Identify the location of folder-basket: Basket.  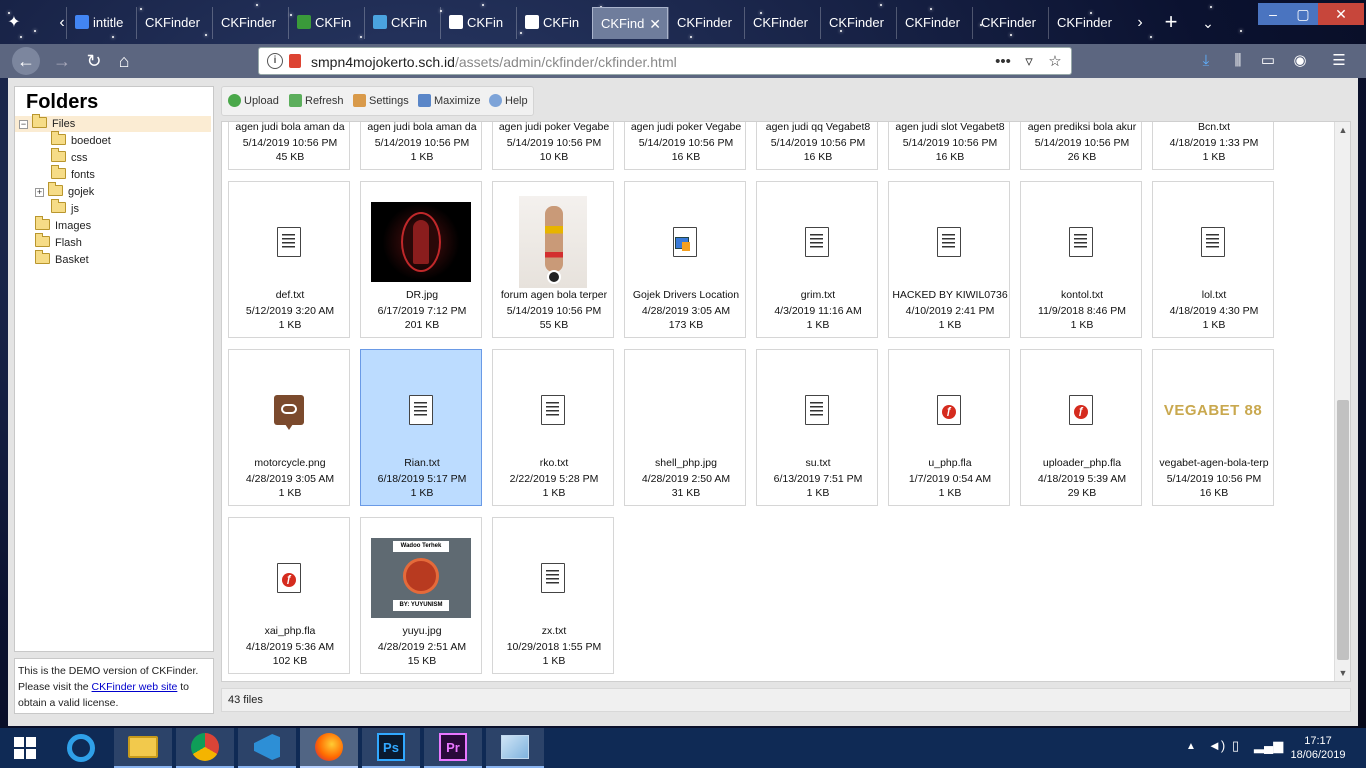
(52, 259).